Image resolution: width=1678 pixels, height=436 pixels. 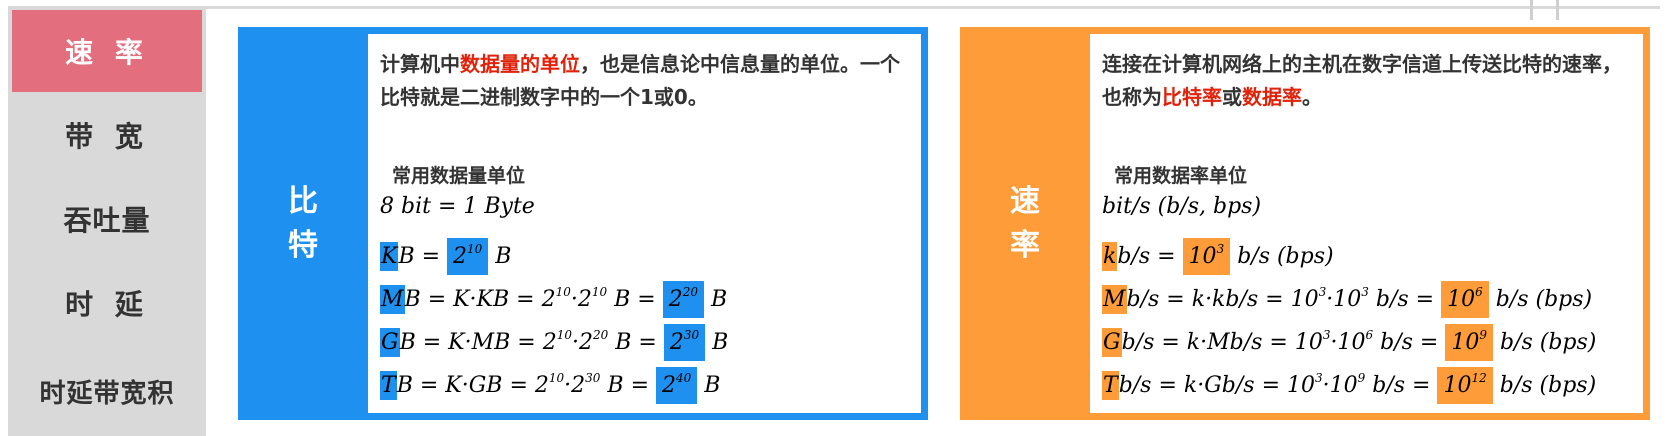 What do you see at coordinates (107, 303) in the screenshot?
I see `sidebar-item-delay: 时 延` at bounding box center [107, 303].